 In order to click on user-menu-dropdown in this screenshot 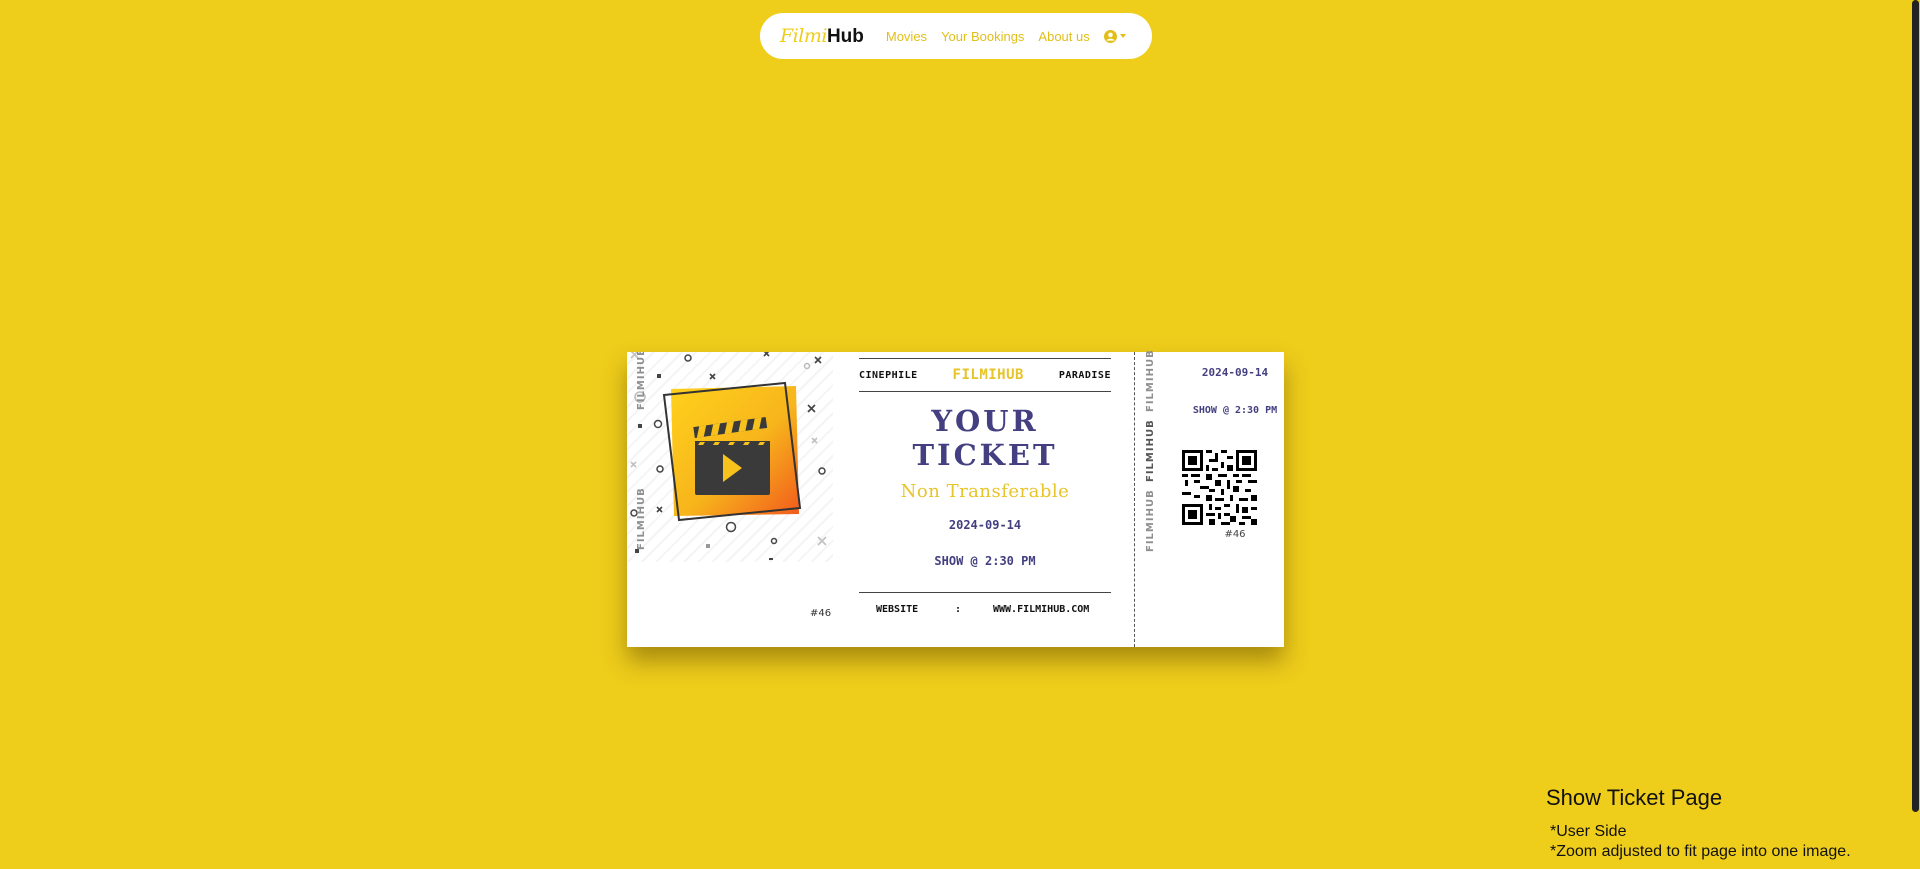, I will do `click(1114, 36)`.